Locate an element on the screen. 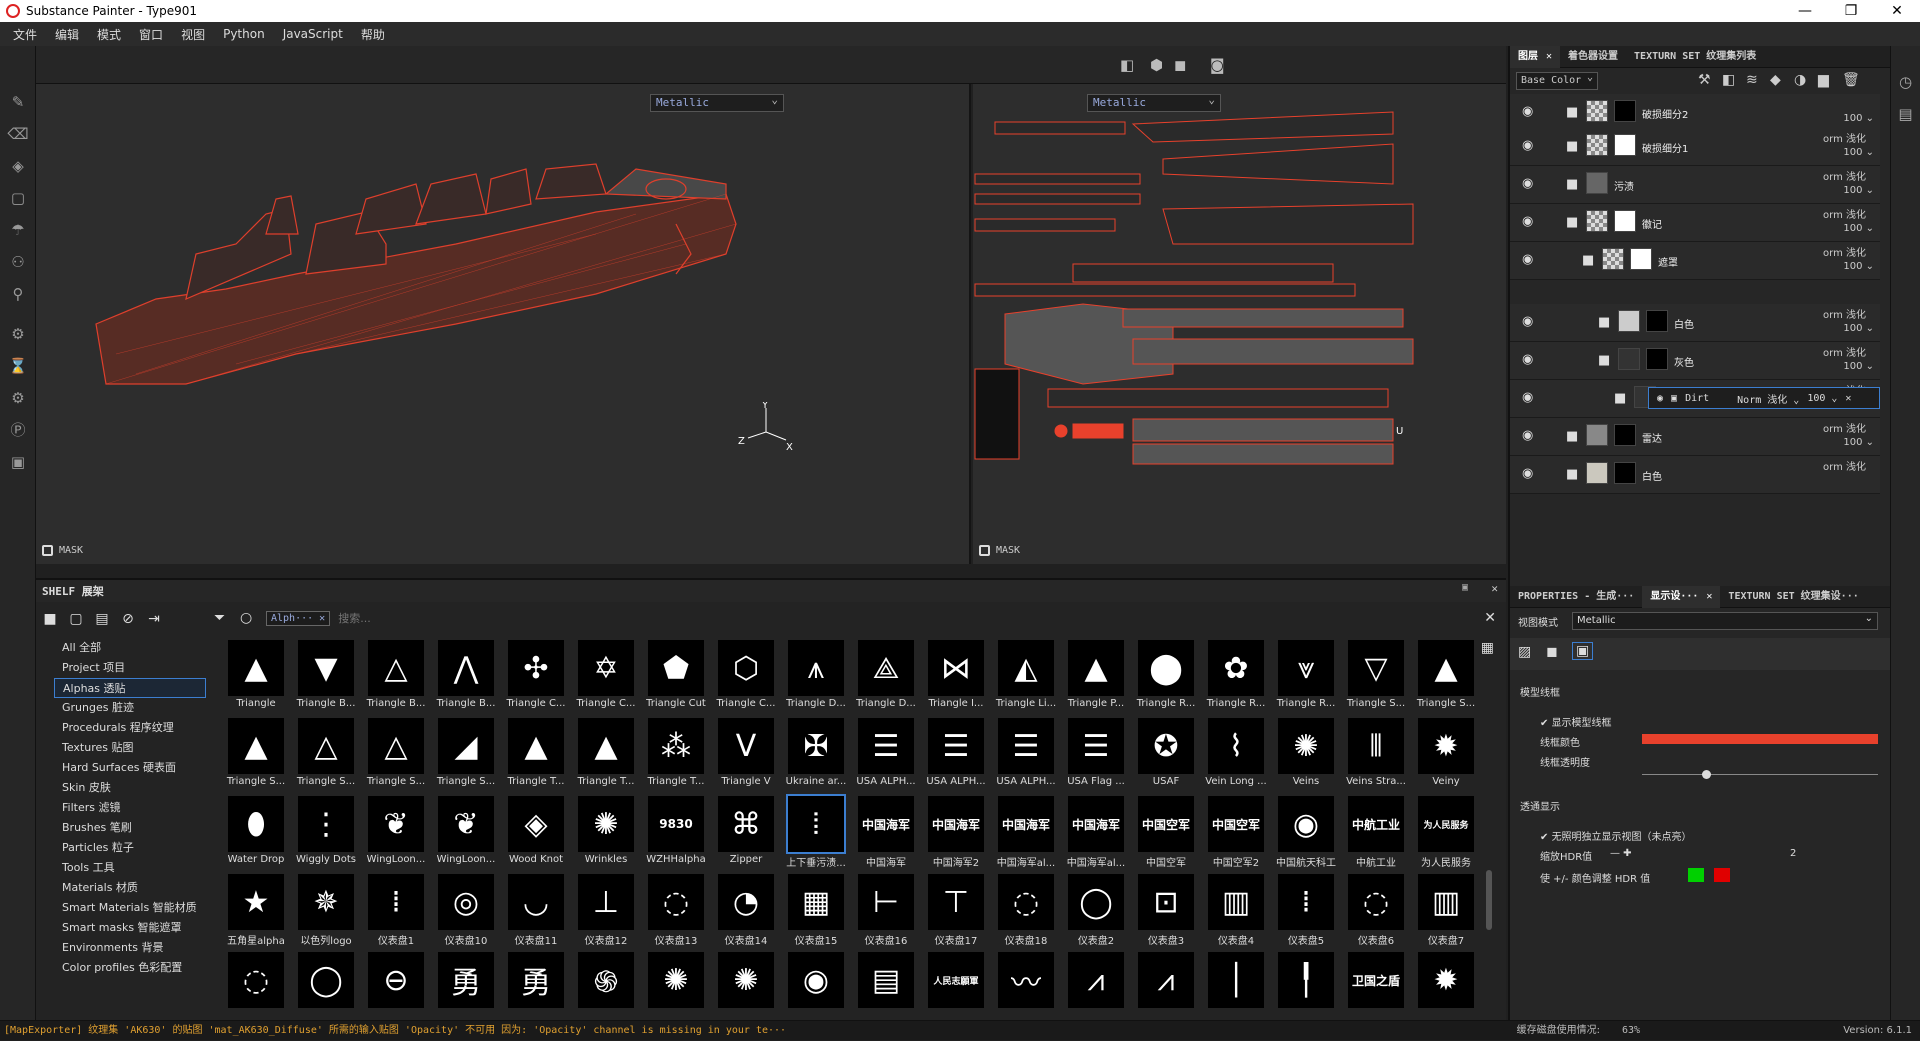 Image resolution: width=1920 pixels, height=1041 pixels. circle-filter-icon: ○ is located at coordinates (249, 618).